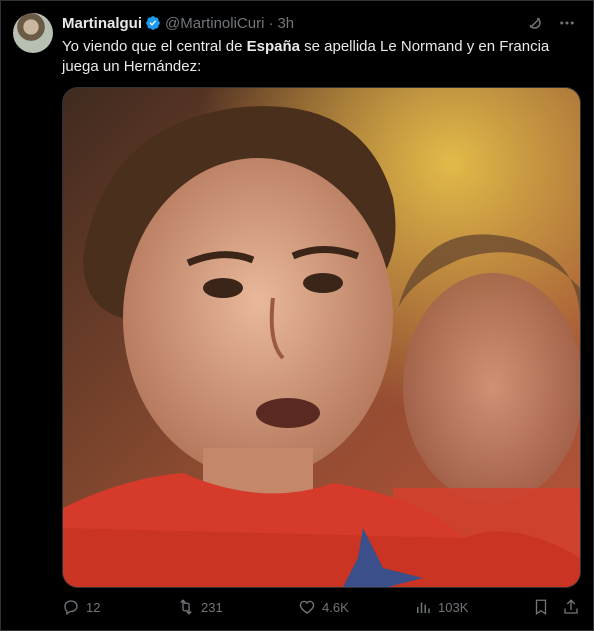  I want to click on more-icon, so click(567, 23).